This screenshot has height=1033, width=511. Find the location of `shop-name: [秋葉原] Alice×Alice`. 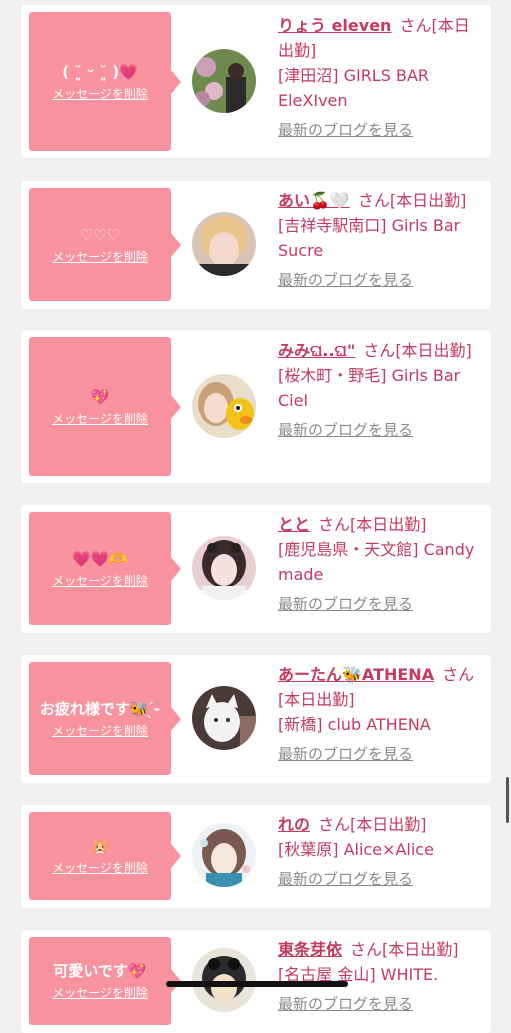

shop-name: [秋葉原] Alice×Alice is located at coordinates (356, 849).